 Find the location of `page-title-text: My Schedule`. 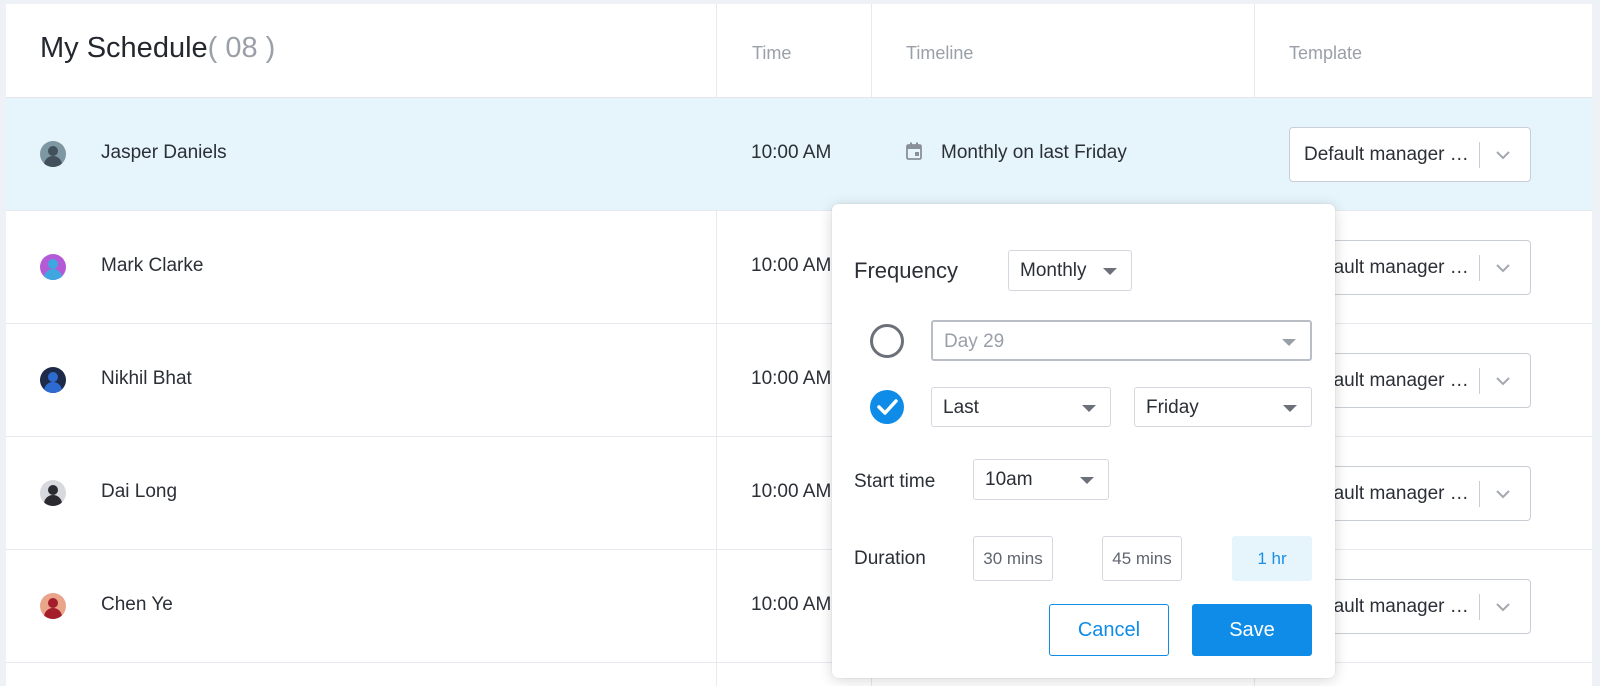

page-title-text: My Schedule is located at coordinates (124, 48).